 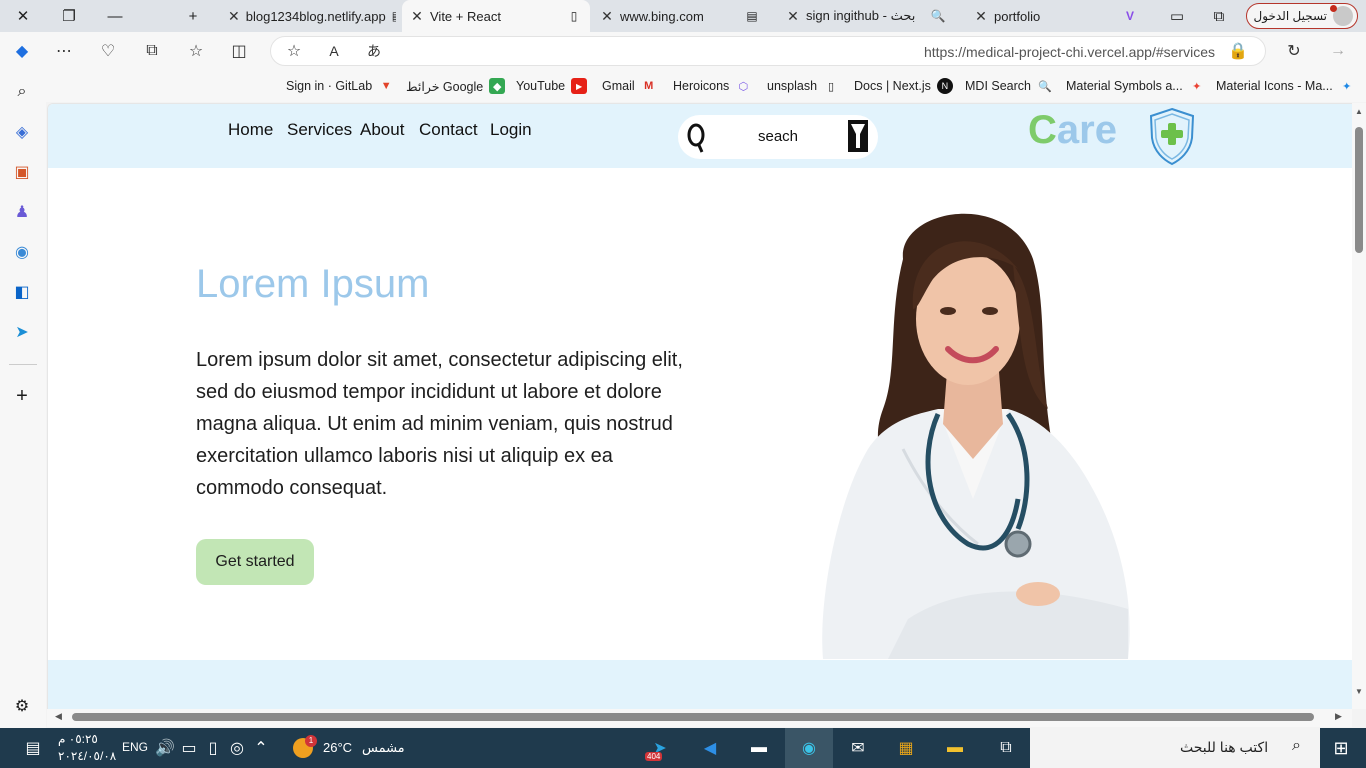 What do you see at coordinates (1177, 16) in the screenshot?
I see `tab-actions-icon: ▭` at bounding box center [1177, 16].